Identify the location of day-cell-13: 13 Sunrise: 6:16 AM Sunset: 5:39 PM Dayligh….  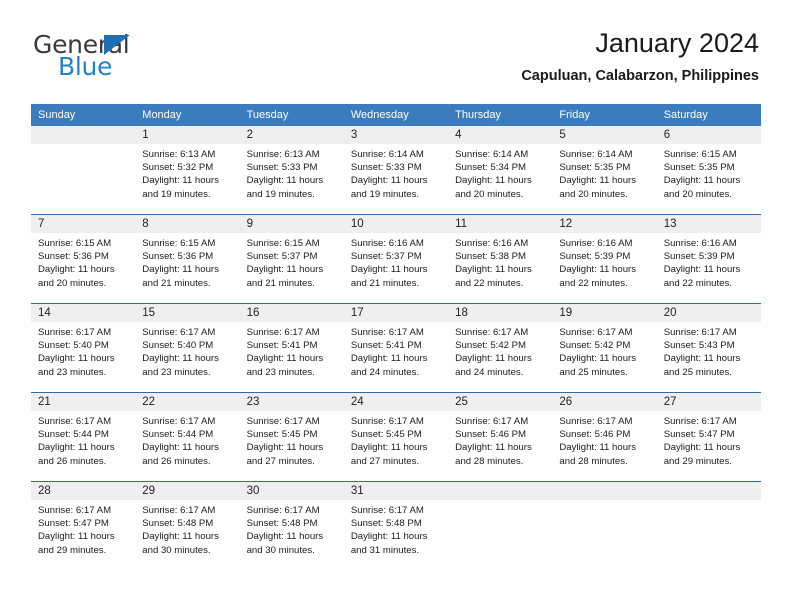
(708, 259).